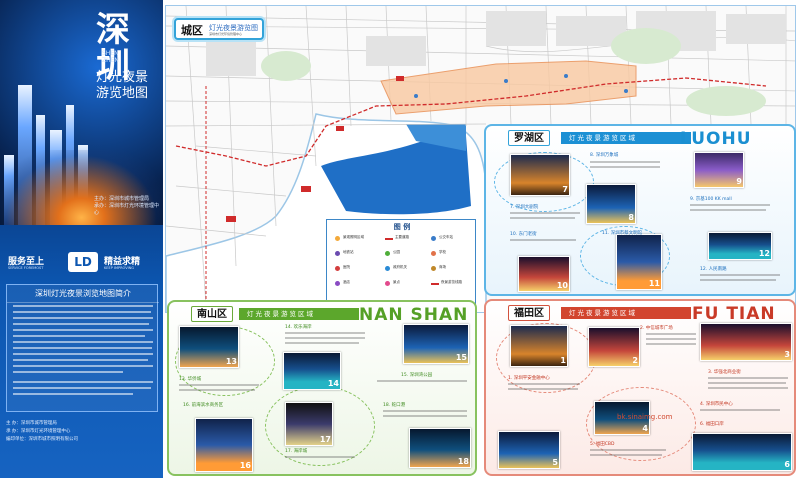  I want to click on photo-spot: 5, so click(529, 450).